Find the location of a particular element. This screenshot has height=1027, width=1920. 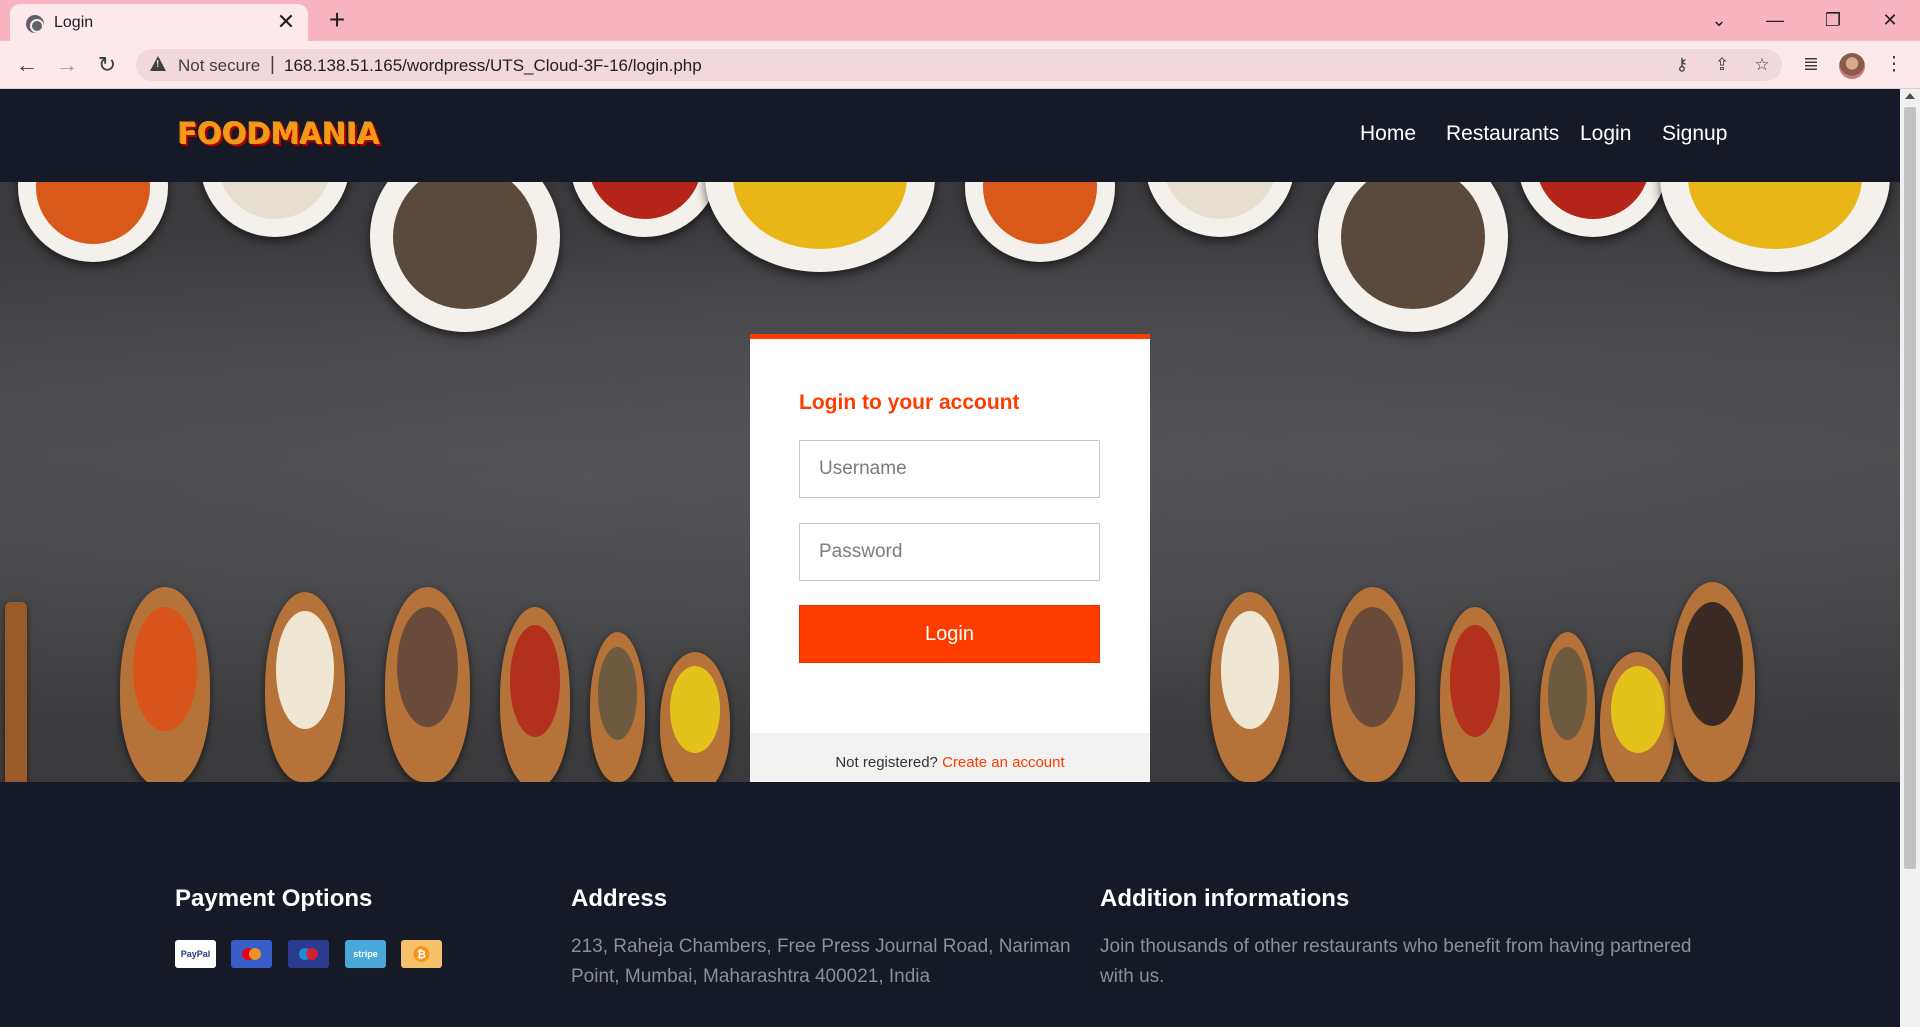

paypal-icon: PayPal is located at coordinates (195, 954).